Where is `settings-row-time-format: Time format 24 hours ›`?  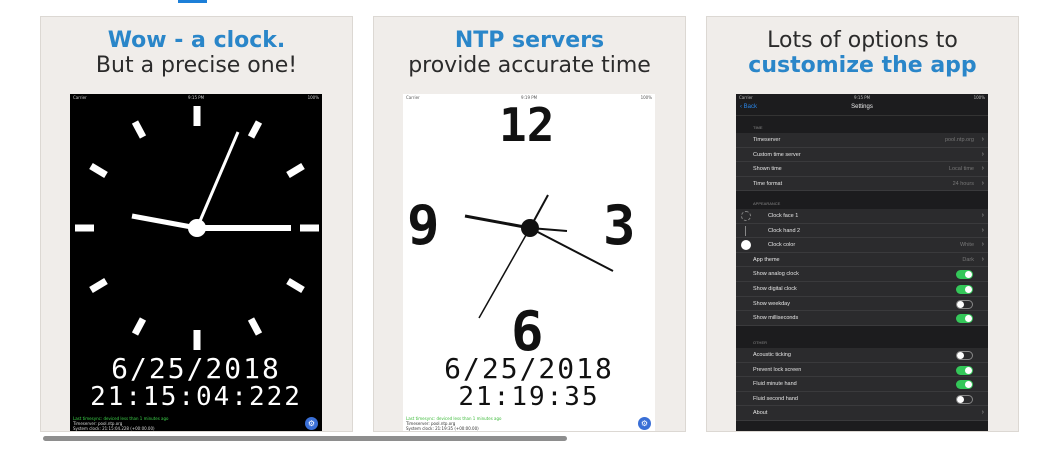
settings-row-time-format: Time format 24 hours › is located at coordinates (862, 184).